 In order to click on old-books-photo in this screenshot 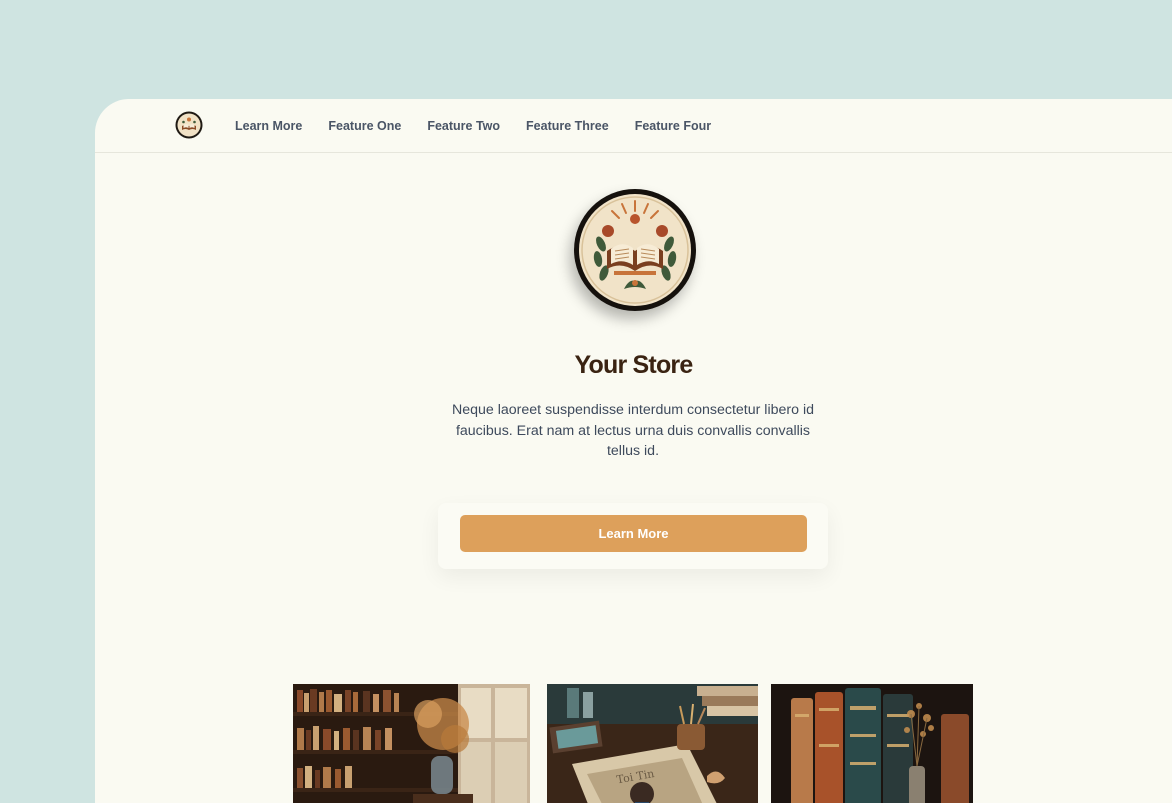, I will do `click(872, 743)`.